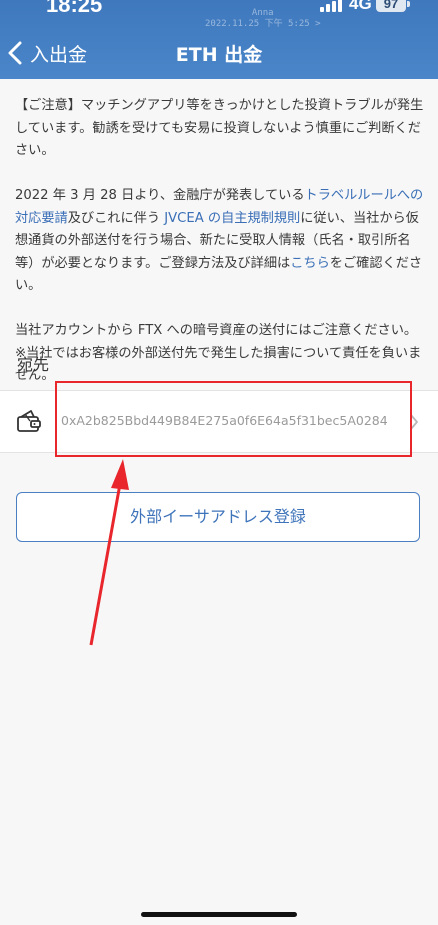 The image size is (438, 925). Describe the element at coordinates (408, 4) in the screenshot. I see `battery-tip` at that location.